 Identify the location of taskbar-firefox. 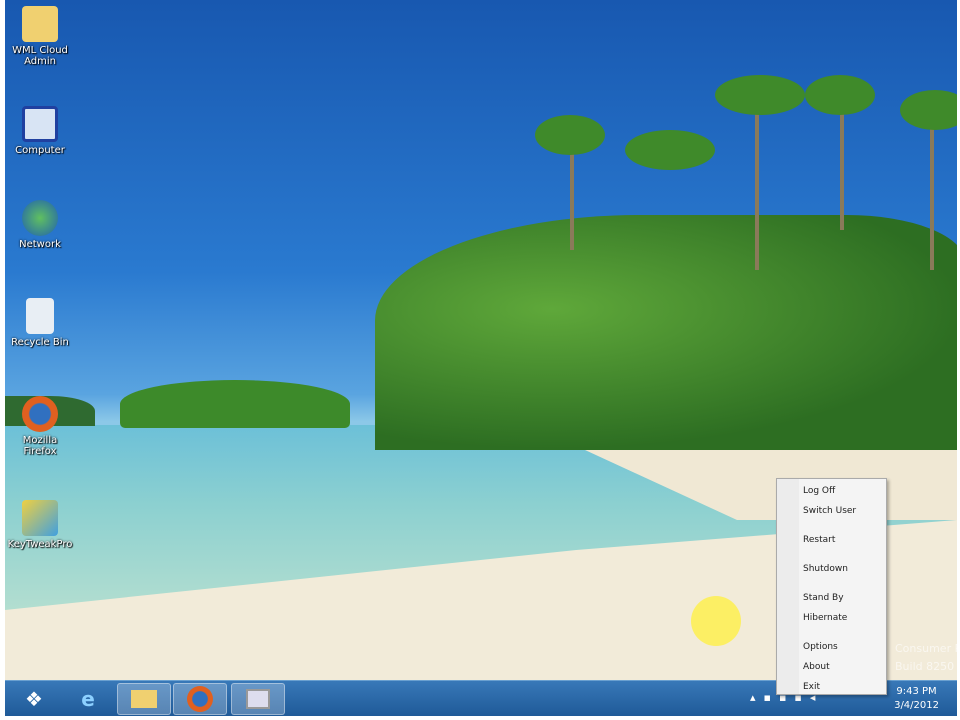
(200, 699).